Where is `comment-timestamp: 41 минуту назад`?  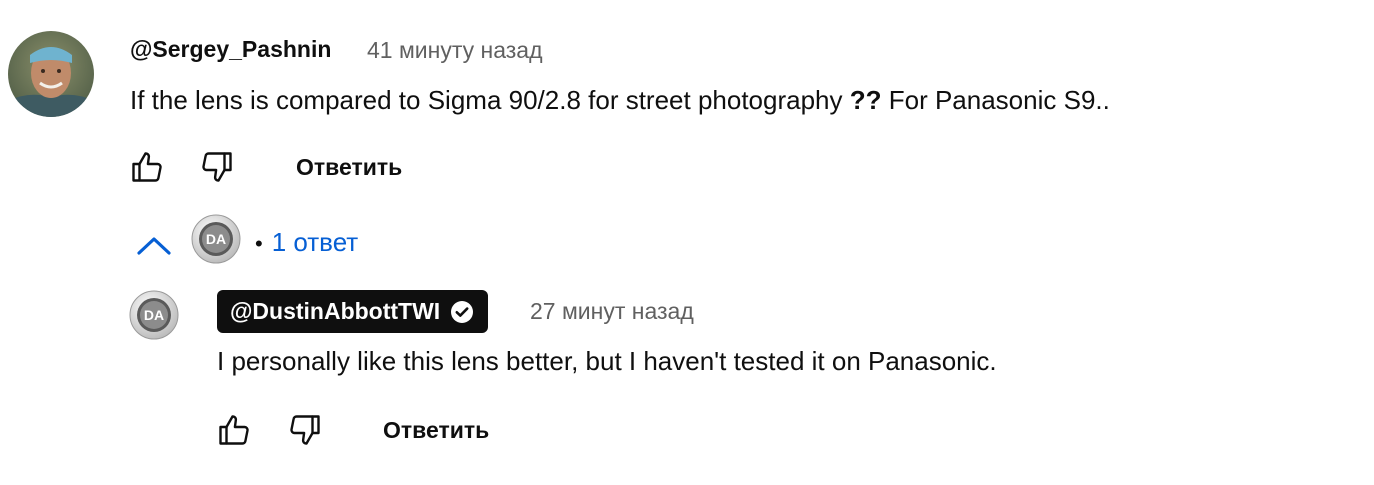
comment-timestamp: 41 минуту назад is located at coordinates (455, 50).